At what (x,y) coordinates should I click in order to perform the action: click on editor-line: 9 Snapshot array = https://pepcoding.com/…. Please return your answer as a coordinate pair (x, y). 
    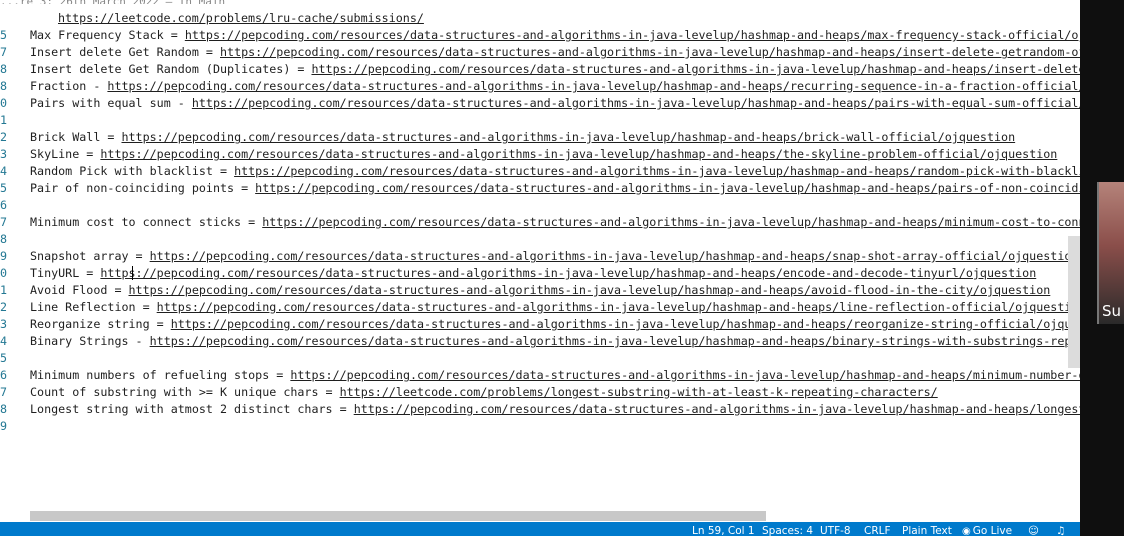
    Looking at the image, I should click on (540, 256).